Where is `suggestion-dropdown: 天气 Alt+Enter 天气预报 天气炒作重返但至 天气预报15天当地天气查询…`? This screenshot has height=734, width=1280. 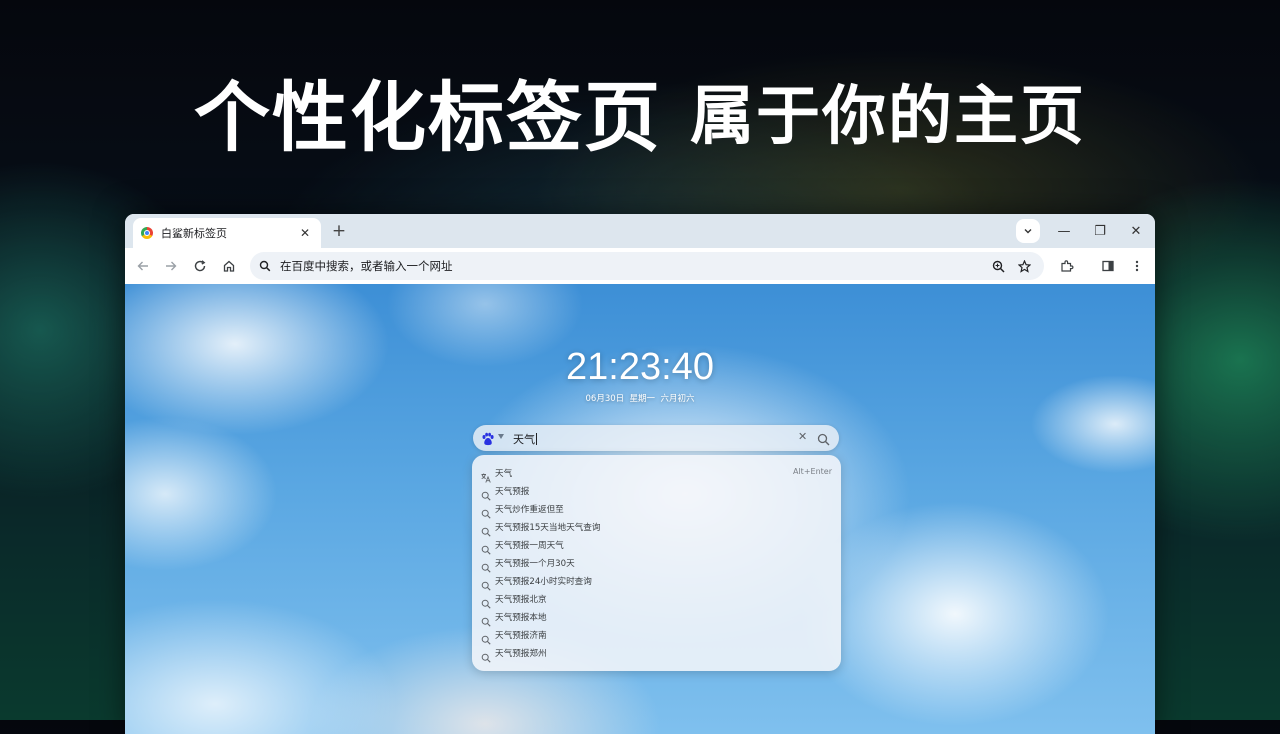 suggestion-dropdown: 天气 Alt+Enter 天气预报 天气炒作重返但至 天气预报15天当地天气查询… is located at coordinates (656, 563).